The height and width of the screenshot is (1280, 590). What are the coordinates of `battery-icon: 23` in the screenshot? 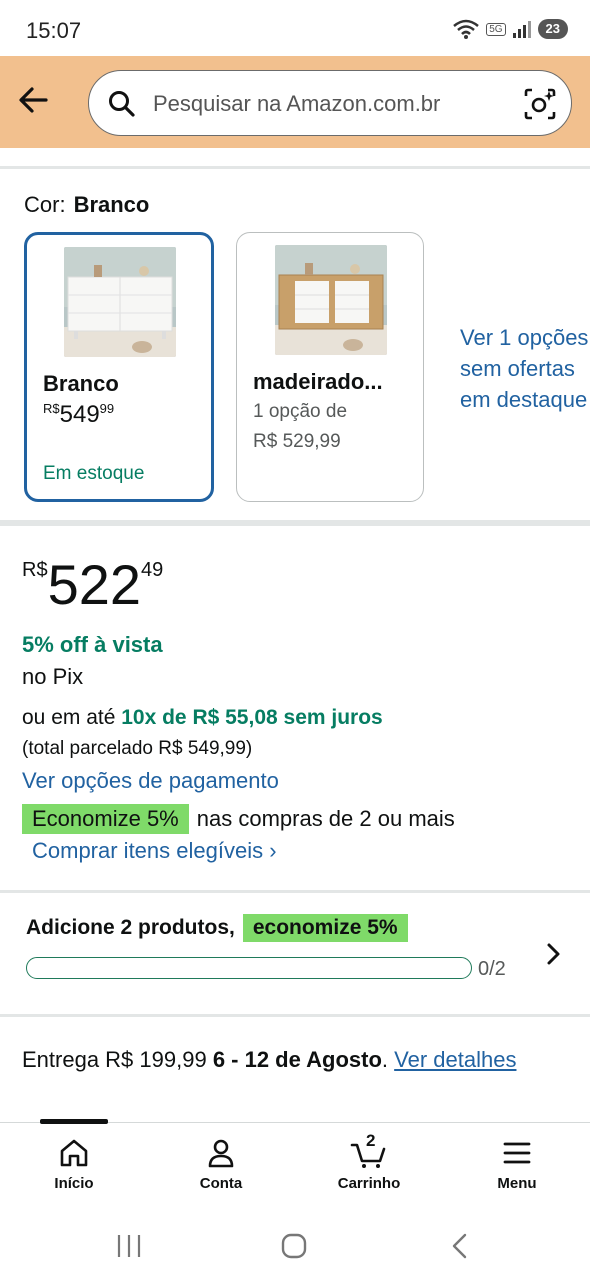 It's located at (552, 29).